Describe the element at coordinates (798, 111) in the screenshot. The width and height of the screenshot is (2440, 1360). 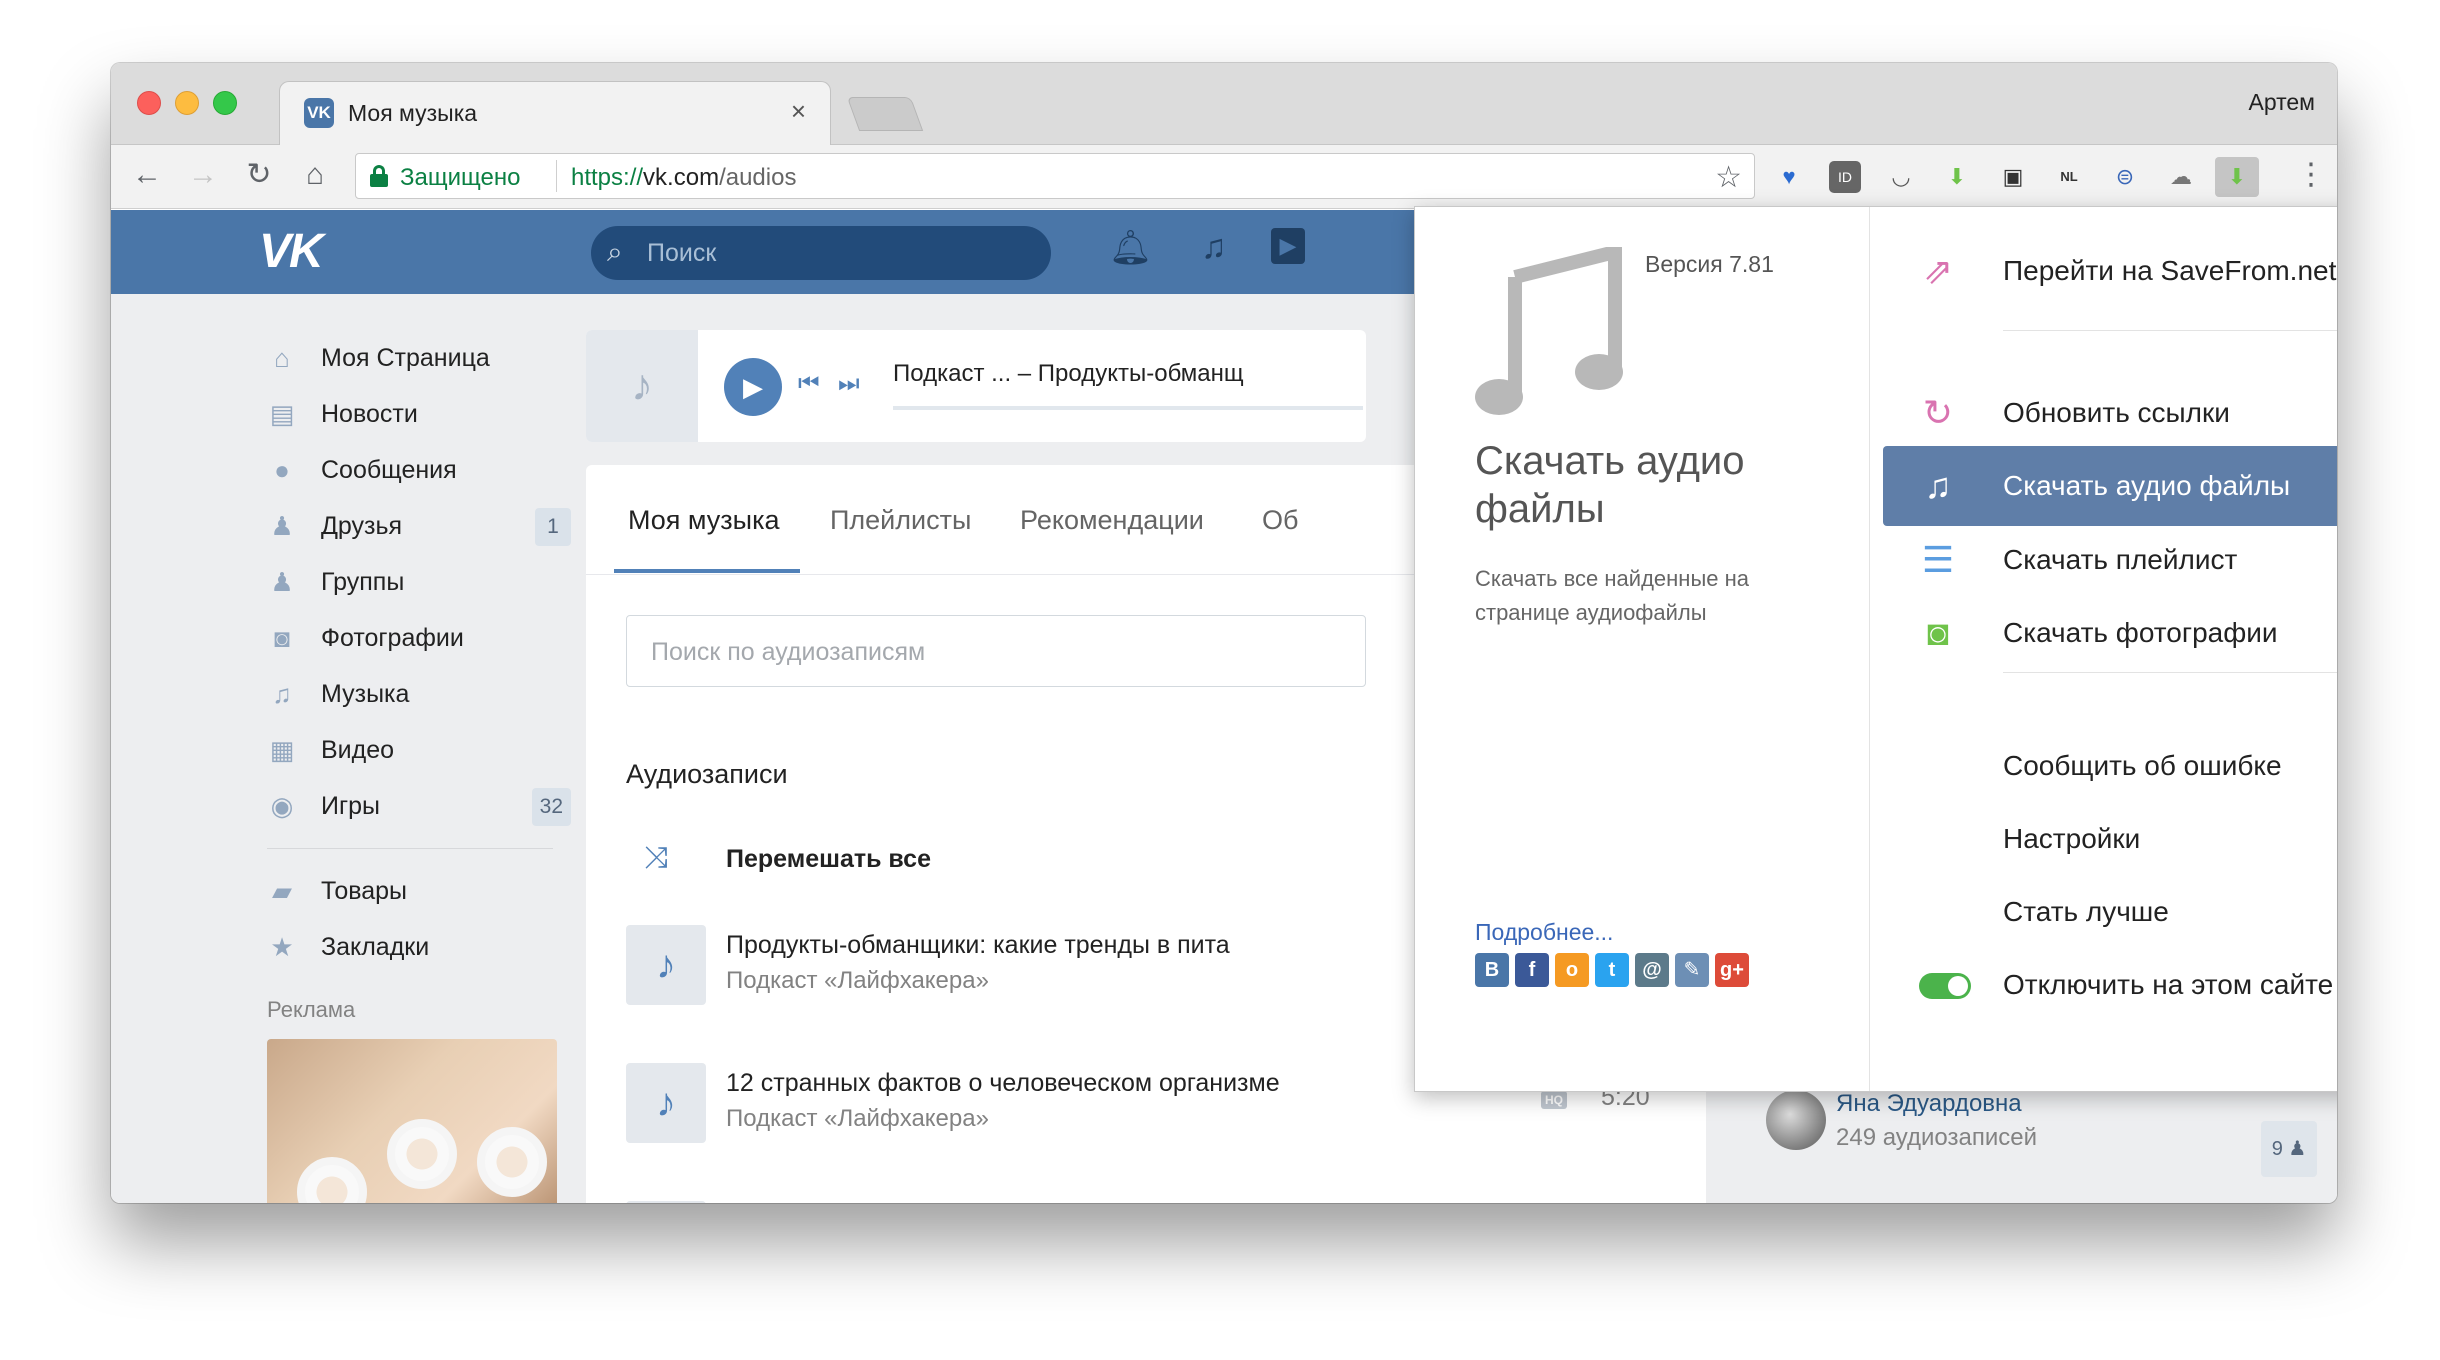
I see `tab-close-icon: ×` at that location.